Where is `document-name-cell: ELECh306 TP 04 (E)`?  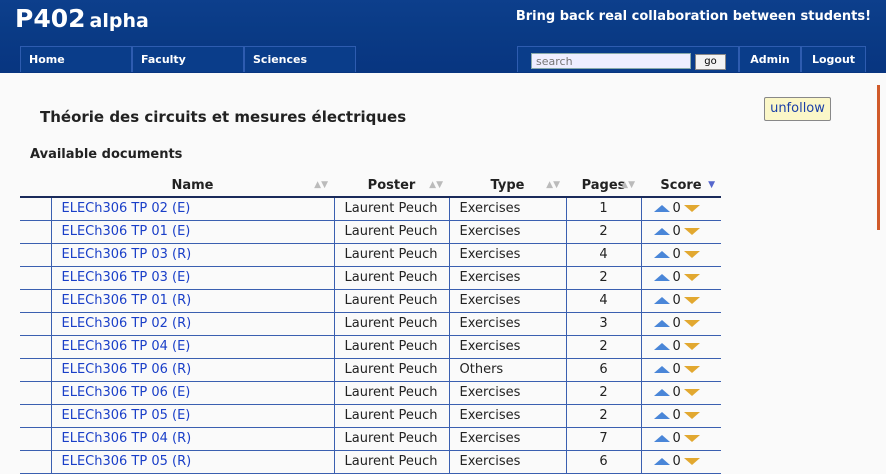 document-name-cell: ELECh306 TP 04 (E) is located at coordinates (192, 347).